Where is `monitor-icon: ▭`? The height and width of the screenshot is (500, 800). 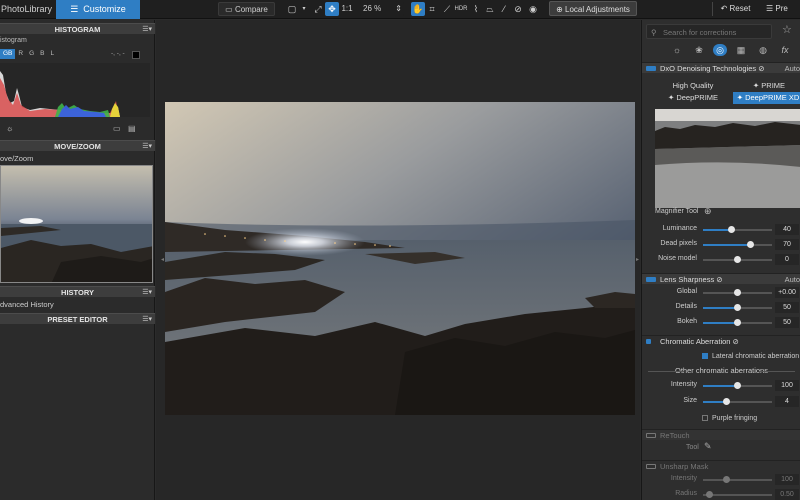 monitor-icon: ▭ is located at coordinates (117, 128).